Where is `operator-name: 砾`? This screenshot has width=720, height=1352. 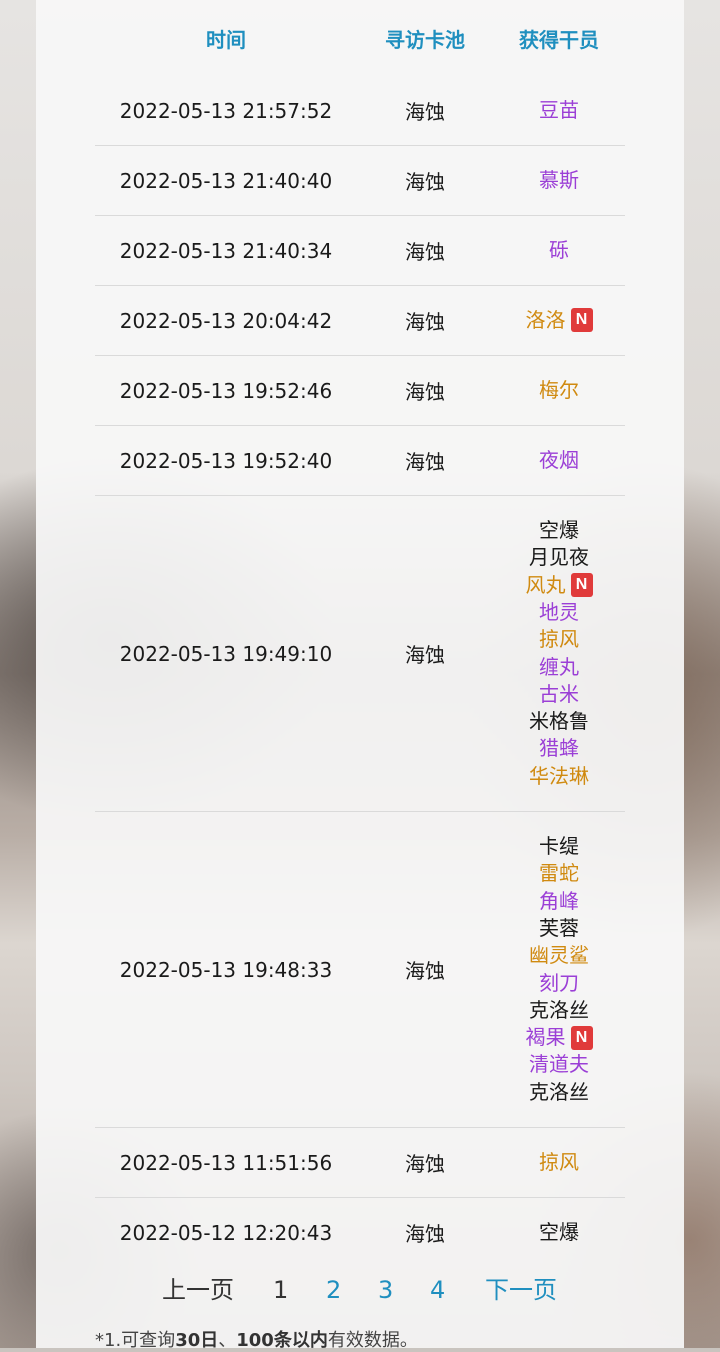 operator-name: 砾 is located at coordinates (559, 249).